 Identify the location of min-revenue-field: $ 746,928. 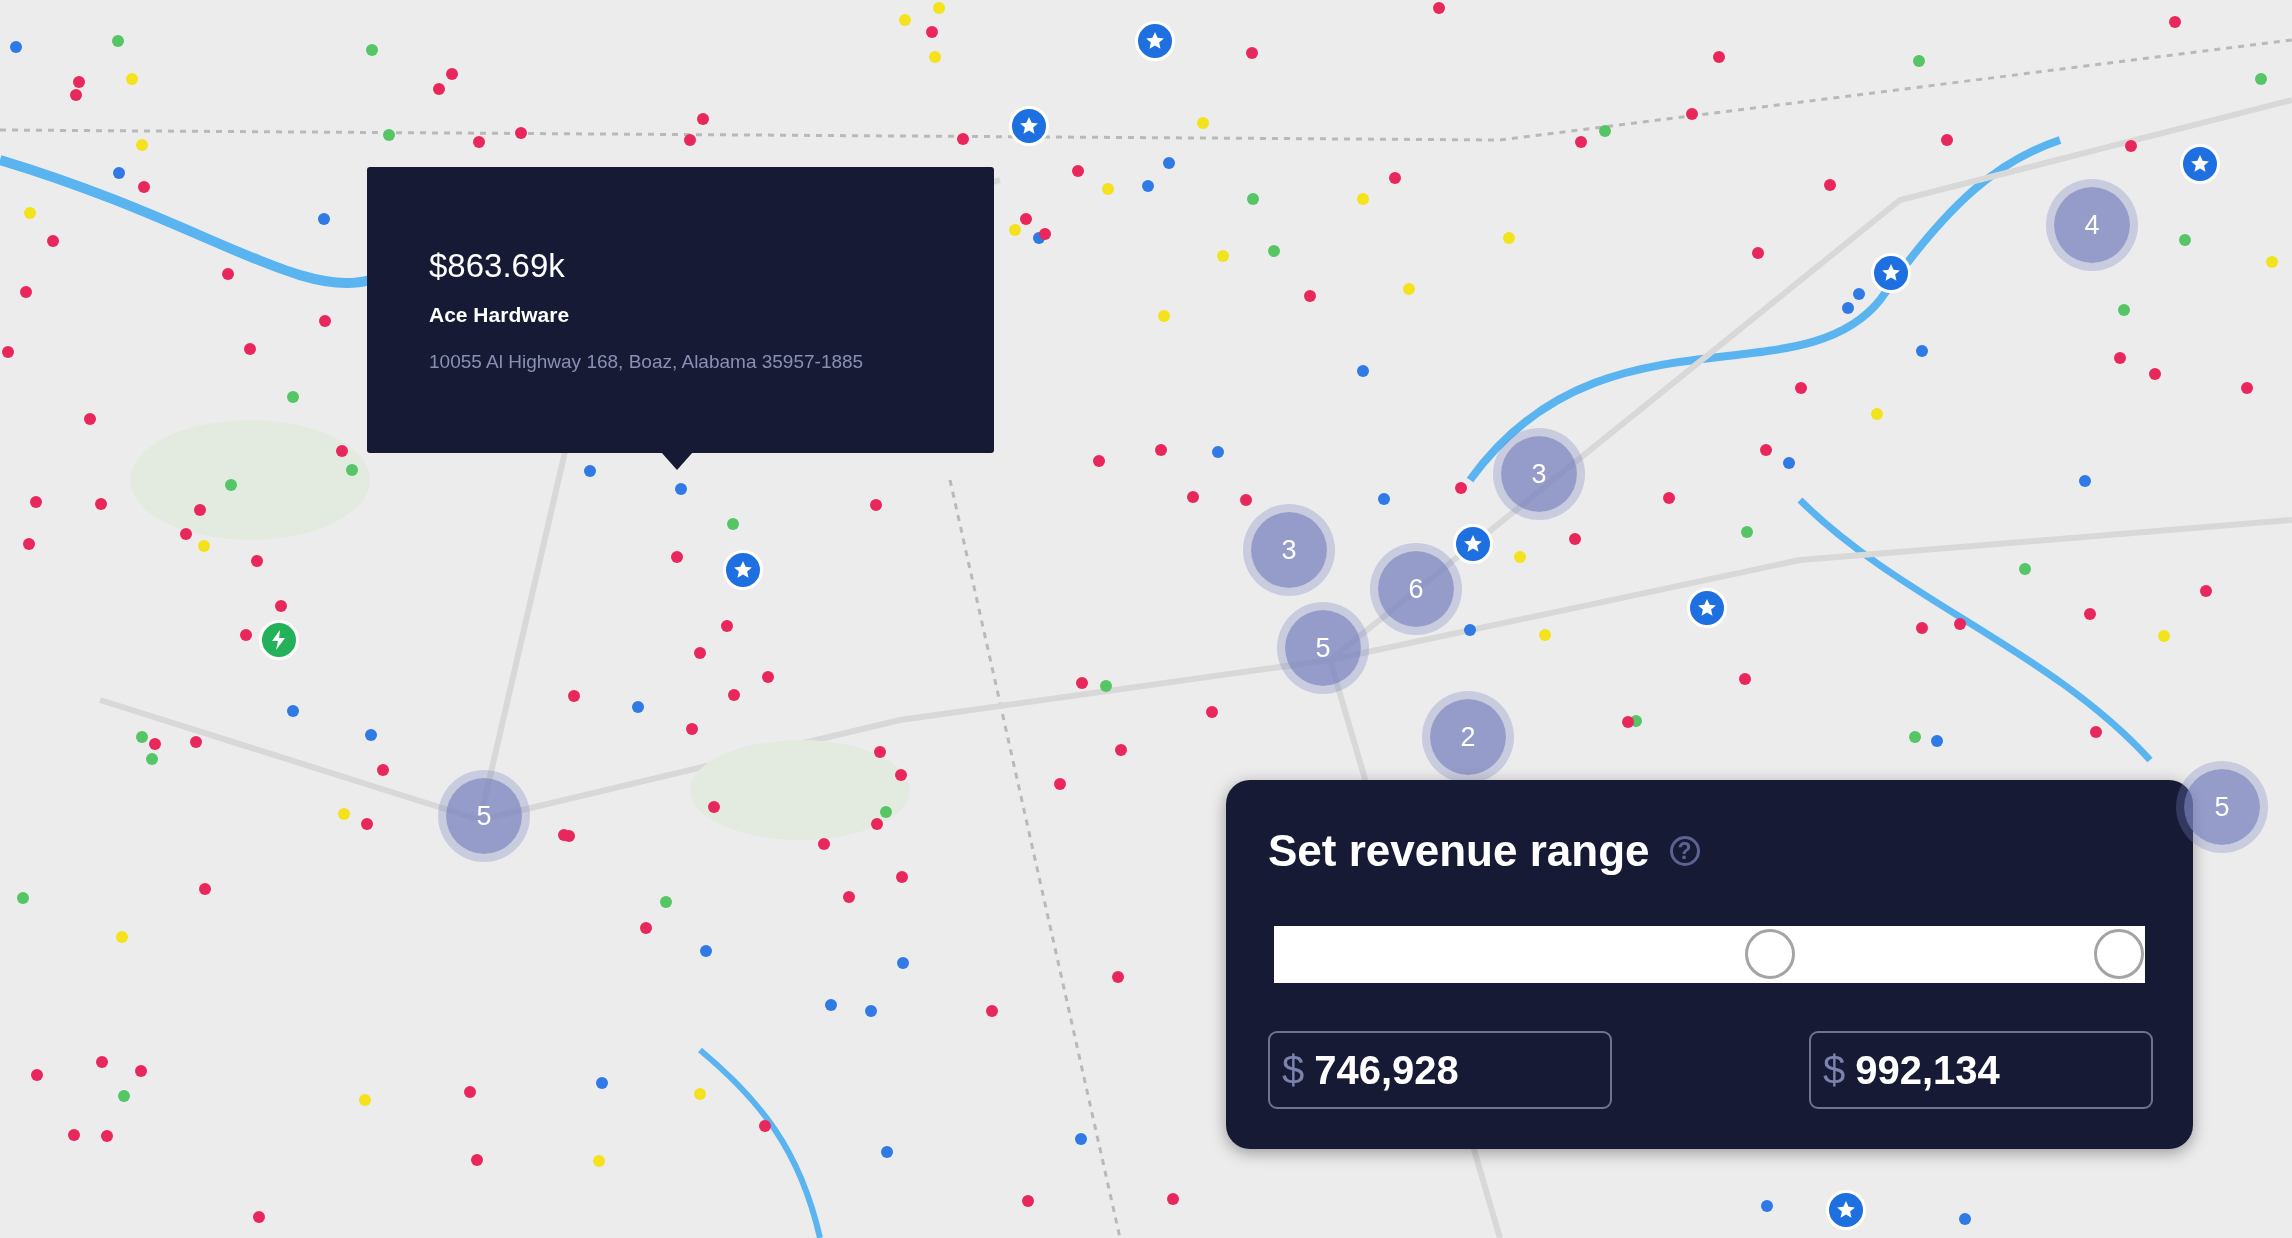
(1440, 1070).